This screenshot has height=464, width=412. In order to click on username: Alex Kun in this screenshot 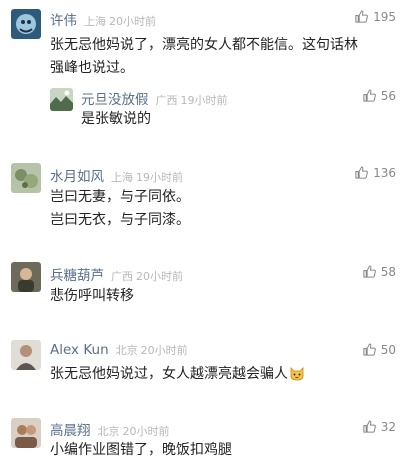, I will do `click(79, 350)`.